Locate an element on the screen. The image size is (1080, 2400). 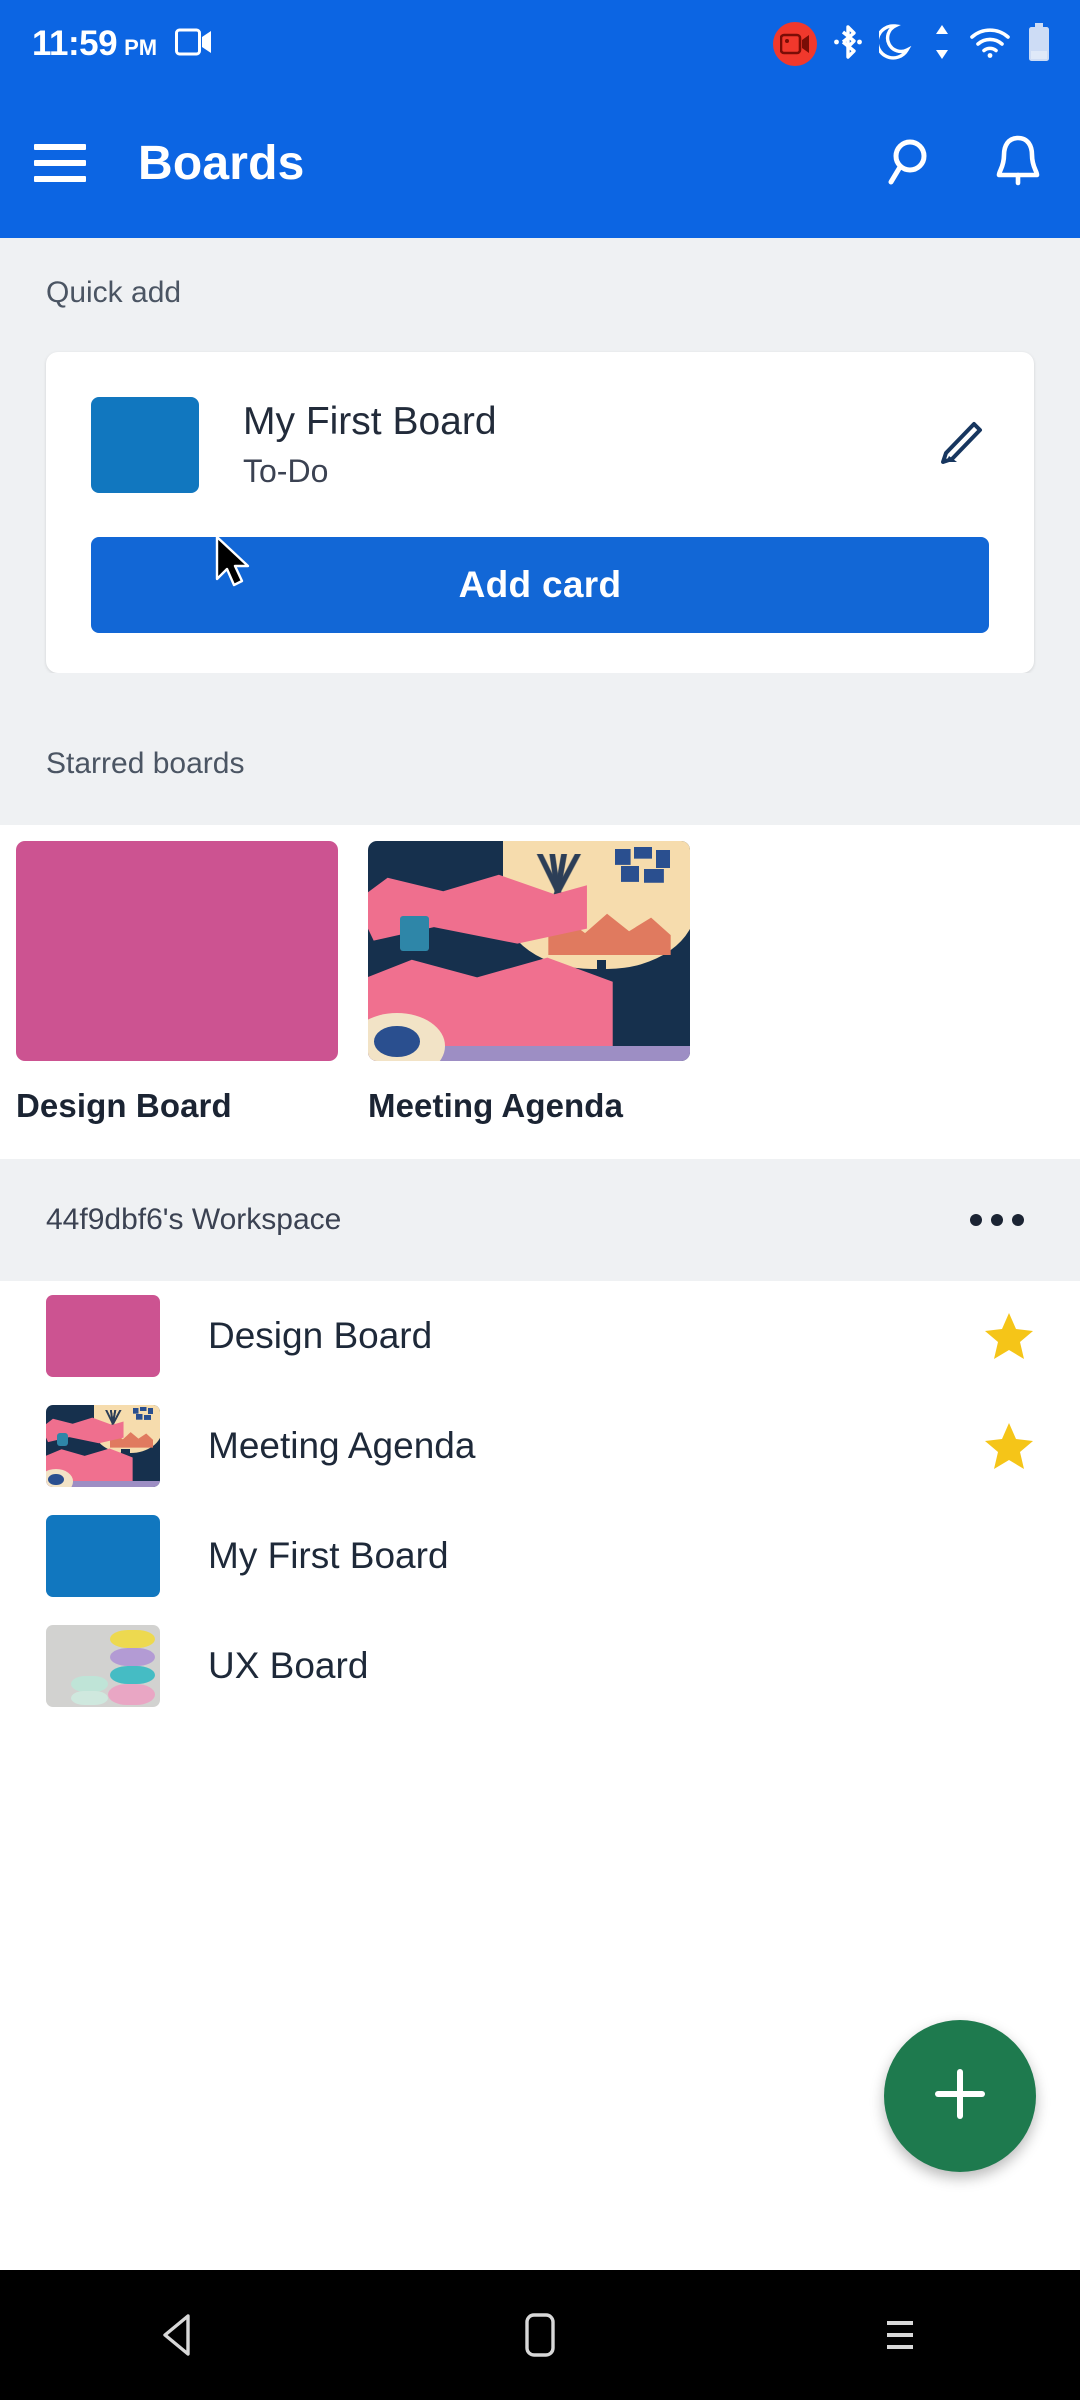
add-board-fab is located at coordinates (960, 2096).